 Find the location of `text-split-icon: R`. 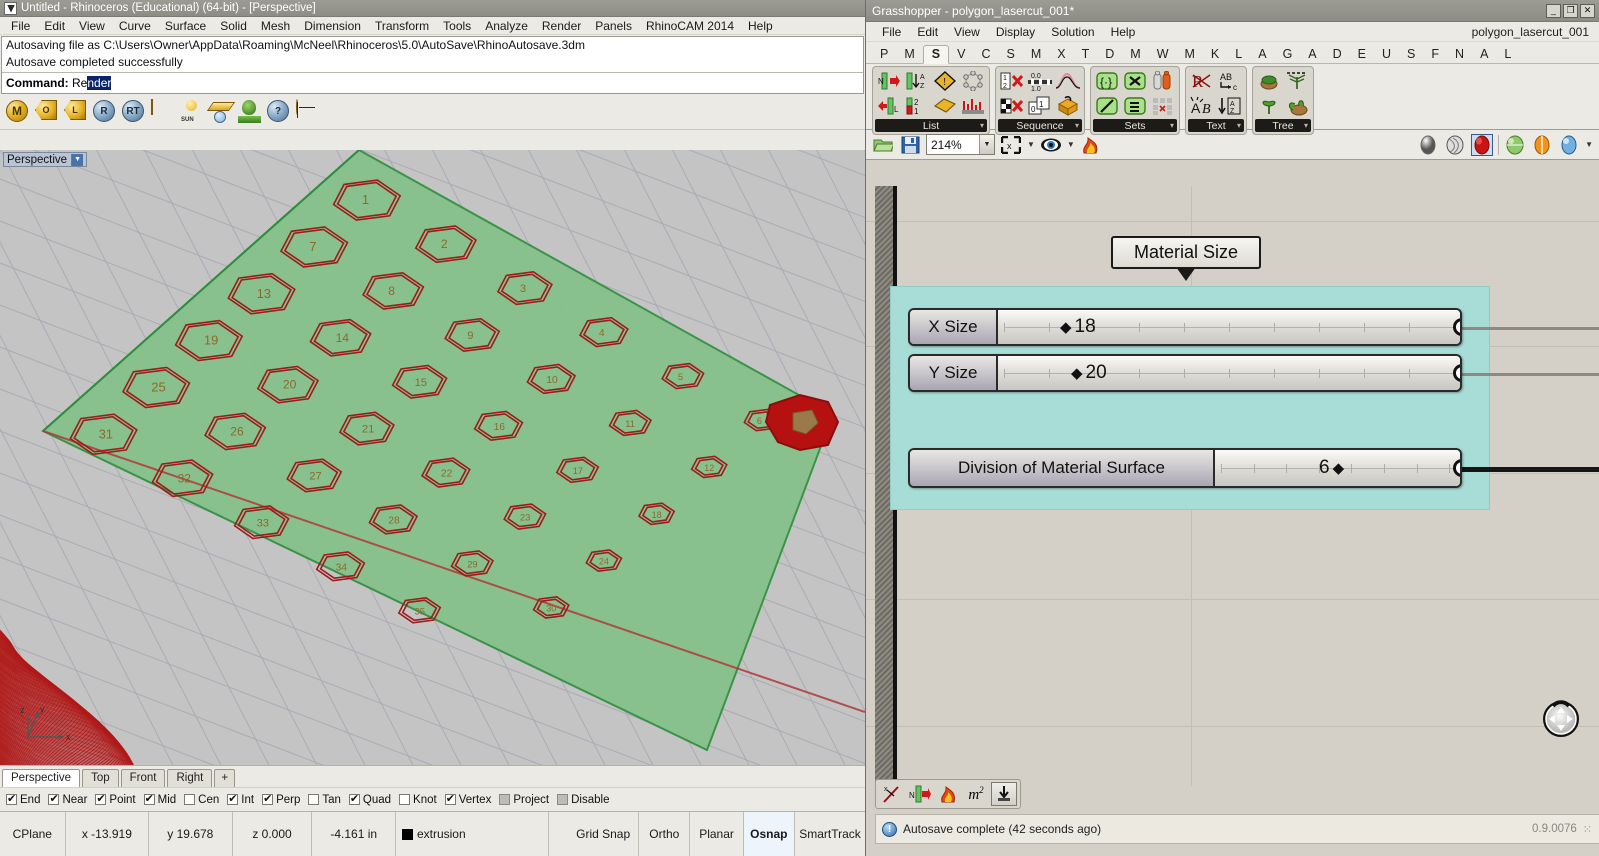

text-split-icon: R is located at coordinates (1202, 81).